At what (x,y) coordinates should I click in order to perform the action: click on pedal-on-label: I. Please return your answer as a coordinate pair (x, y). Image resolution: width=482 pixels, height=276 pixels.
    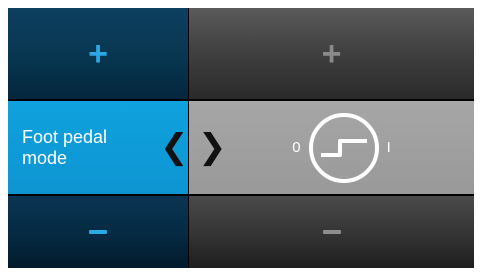
    Looking at the image, I should click on (388, 147).